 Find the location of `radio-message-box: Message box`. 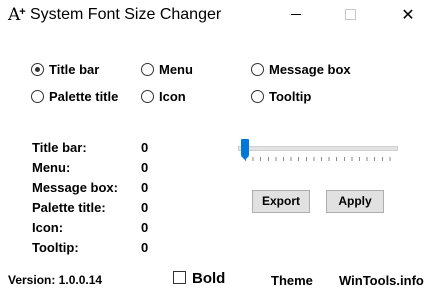

radio-message-box: Message box is located at coordinates (301, 70).